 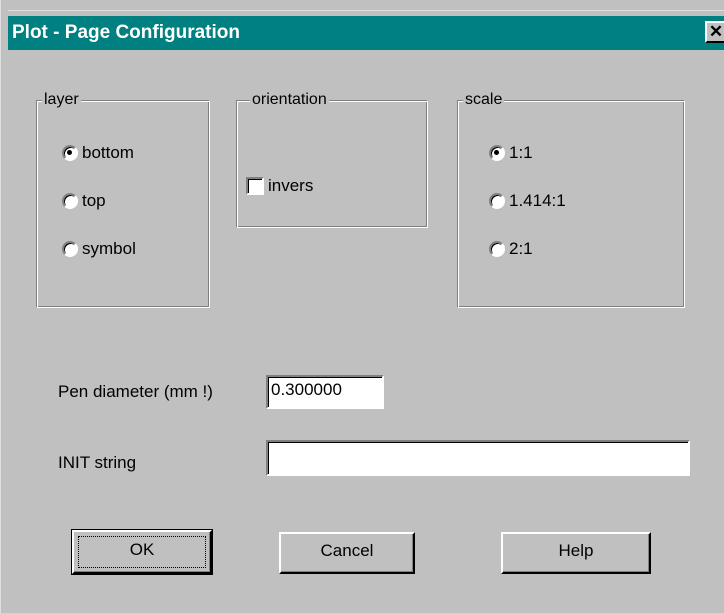 I want to click on invers-label: invers, so click(x=291, y=185).